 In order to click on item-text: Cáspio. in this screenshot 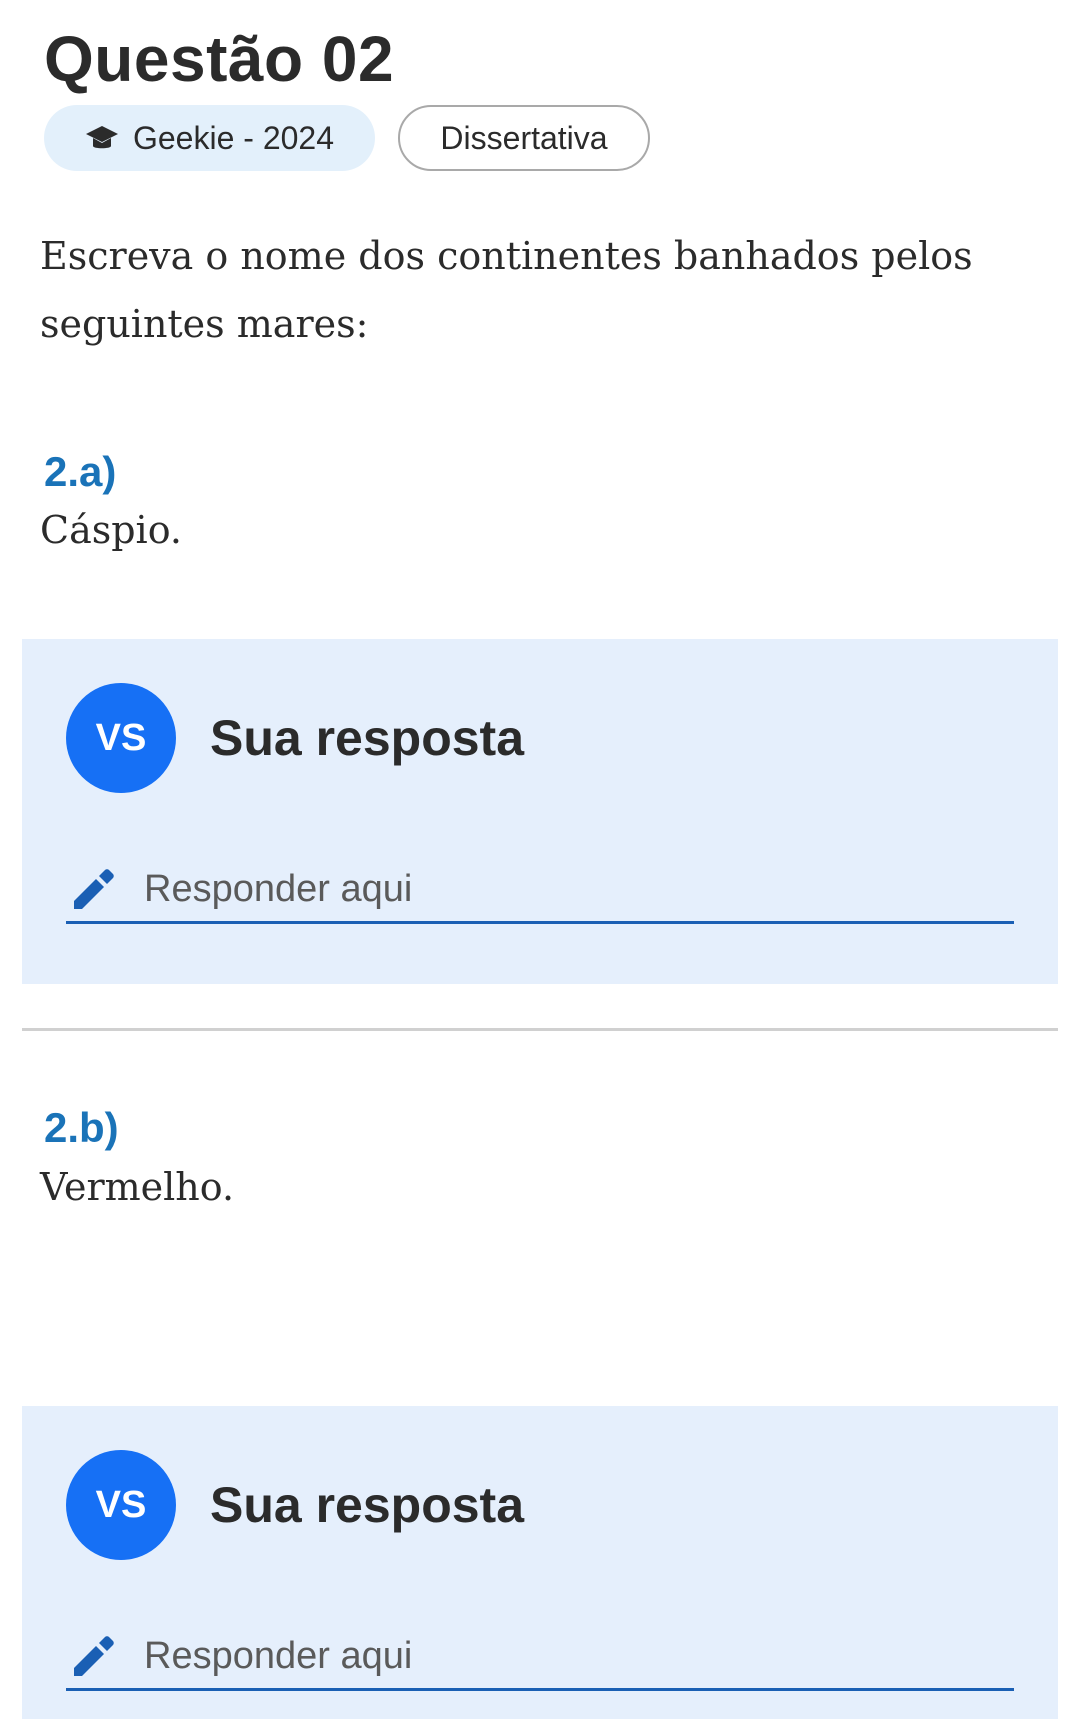, I will do `click(111, 530)`.